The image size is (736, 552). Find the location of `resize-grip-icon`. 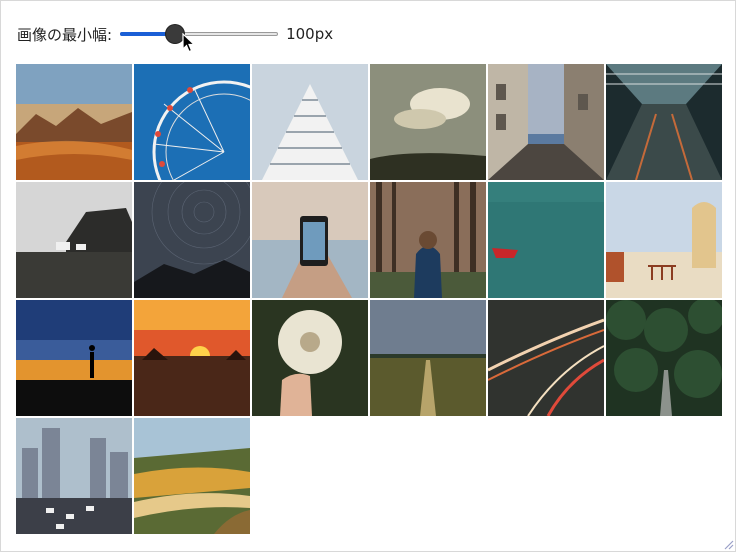

resize-grip-icon is located at coordinates (728, 544).